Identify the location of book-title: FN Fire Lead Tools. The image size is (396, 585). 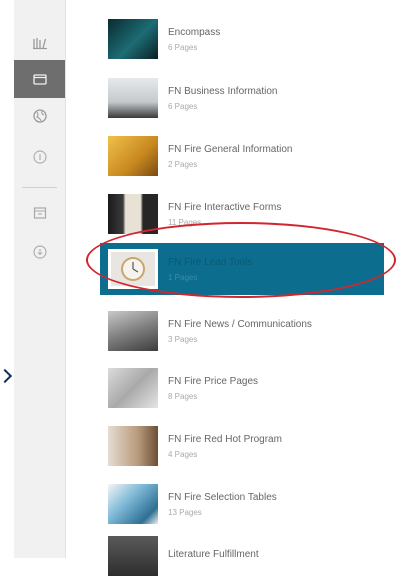
(210, 262).